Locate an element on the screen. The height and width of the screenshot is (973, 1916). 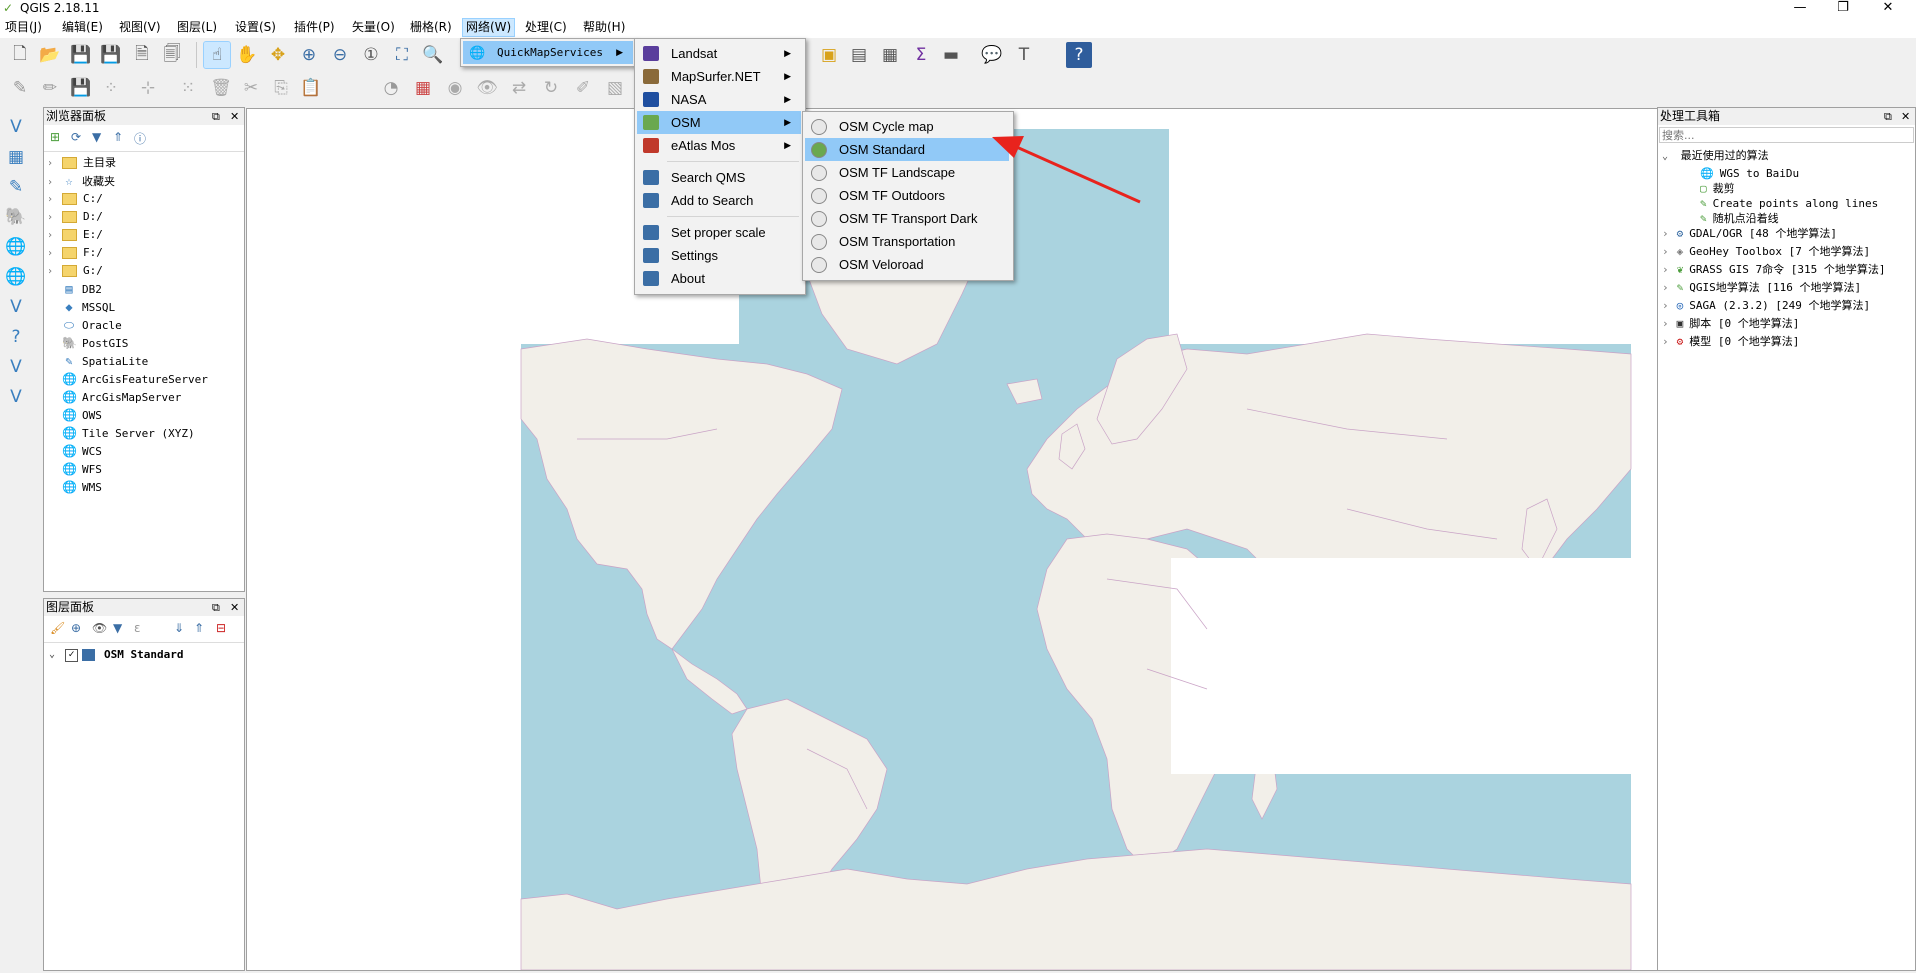
menu-item-settings: Settings is located at coordinates (719, 255).